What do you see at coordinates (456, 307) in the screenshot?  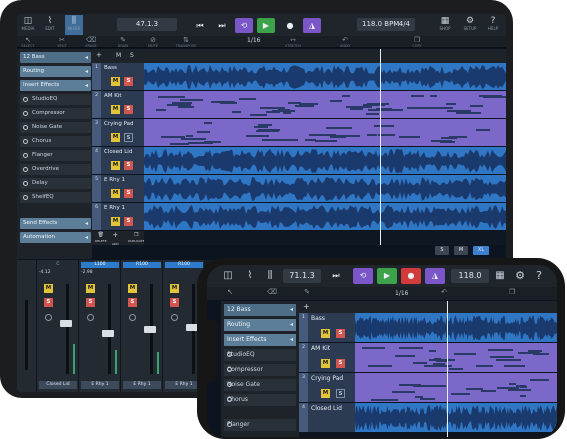 I see `timeline-ruler` at bounding box center [456, 307].